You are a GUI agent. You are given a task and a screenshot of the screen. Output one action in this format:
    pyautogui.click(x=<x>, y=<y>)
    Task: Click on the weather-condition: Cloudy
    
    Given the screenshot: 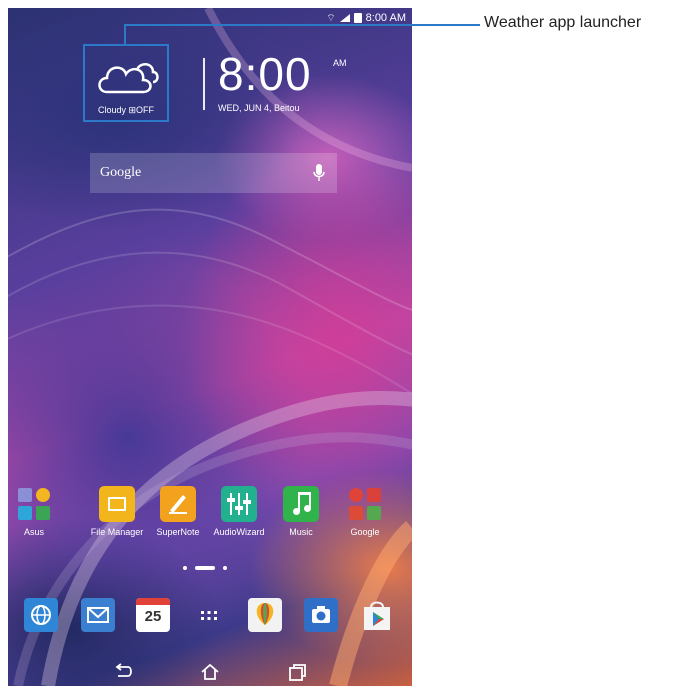 What is the action you would take?
    pyautogui.click(x=111, y=110)
    